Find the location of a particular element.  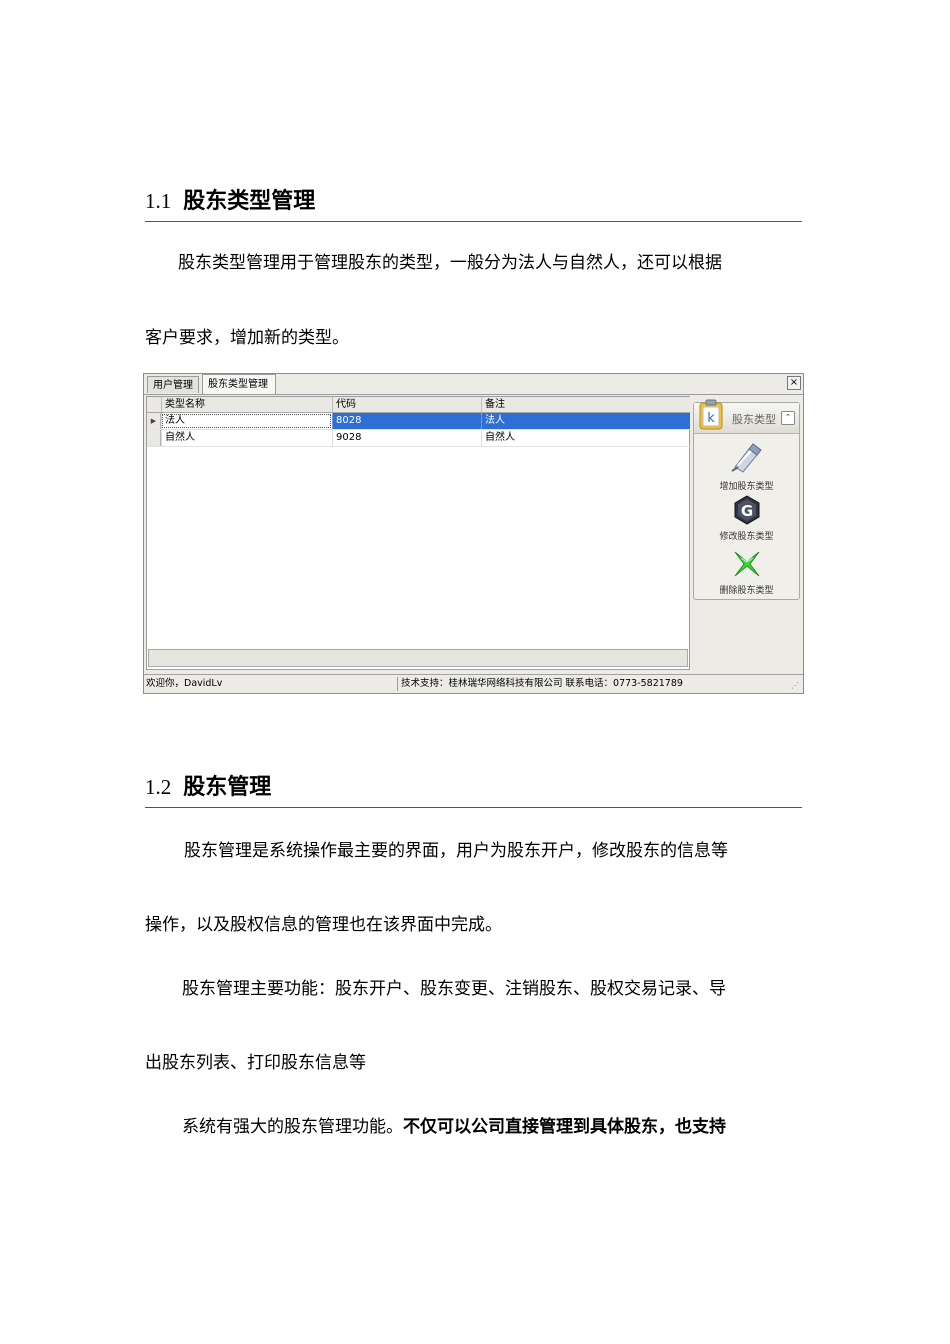

paragraph-bold-text: 不仅可以公司直接管理到具体股东，也支持 is located at coordinates (564, 1127).